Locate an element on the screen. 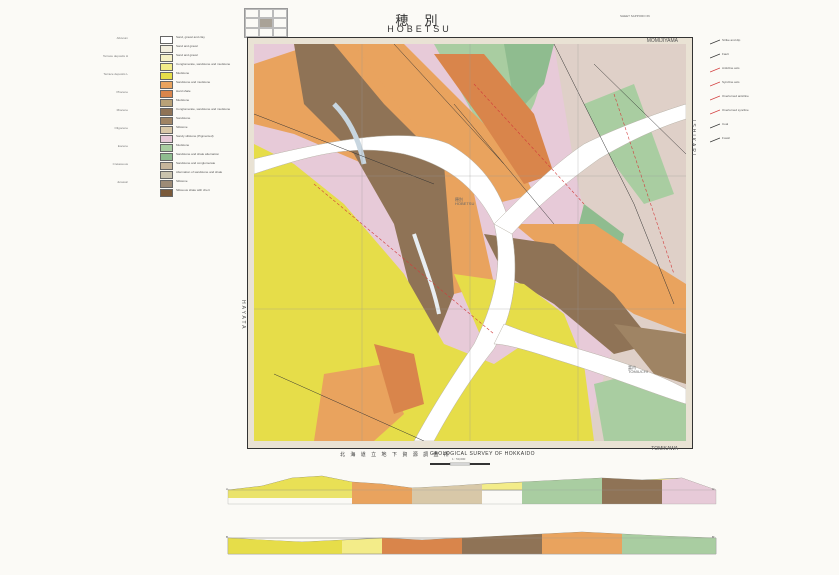 The image size is (839, 575). legend-age: Jurassic is located at coordinates (122, 182).